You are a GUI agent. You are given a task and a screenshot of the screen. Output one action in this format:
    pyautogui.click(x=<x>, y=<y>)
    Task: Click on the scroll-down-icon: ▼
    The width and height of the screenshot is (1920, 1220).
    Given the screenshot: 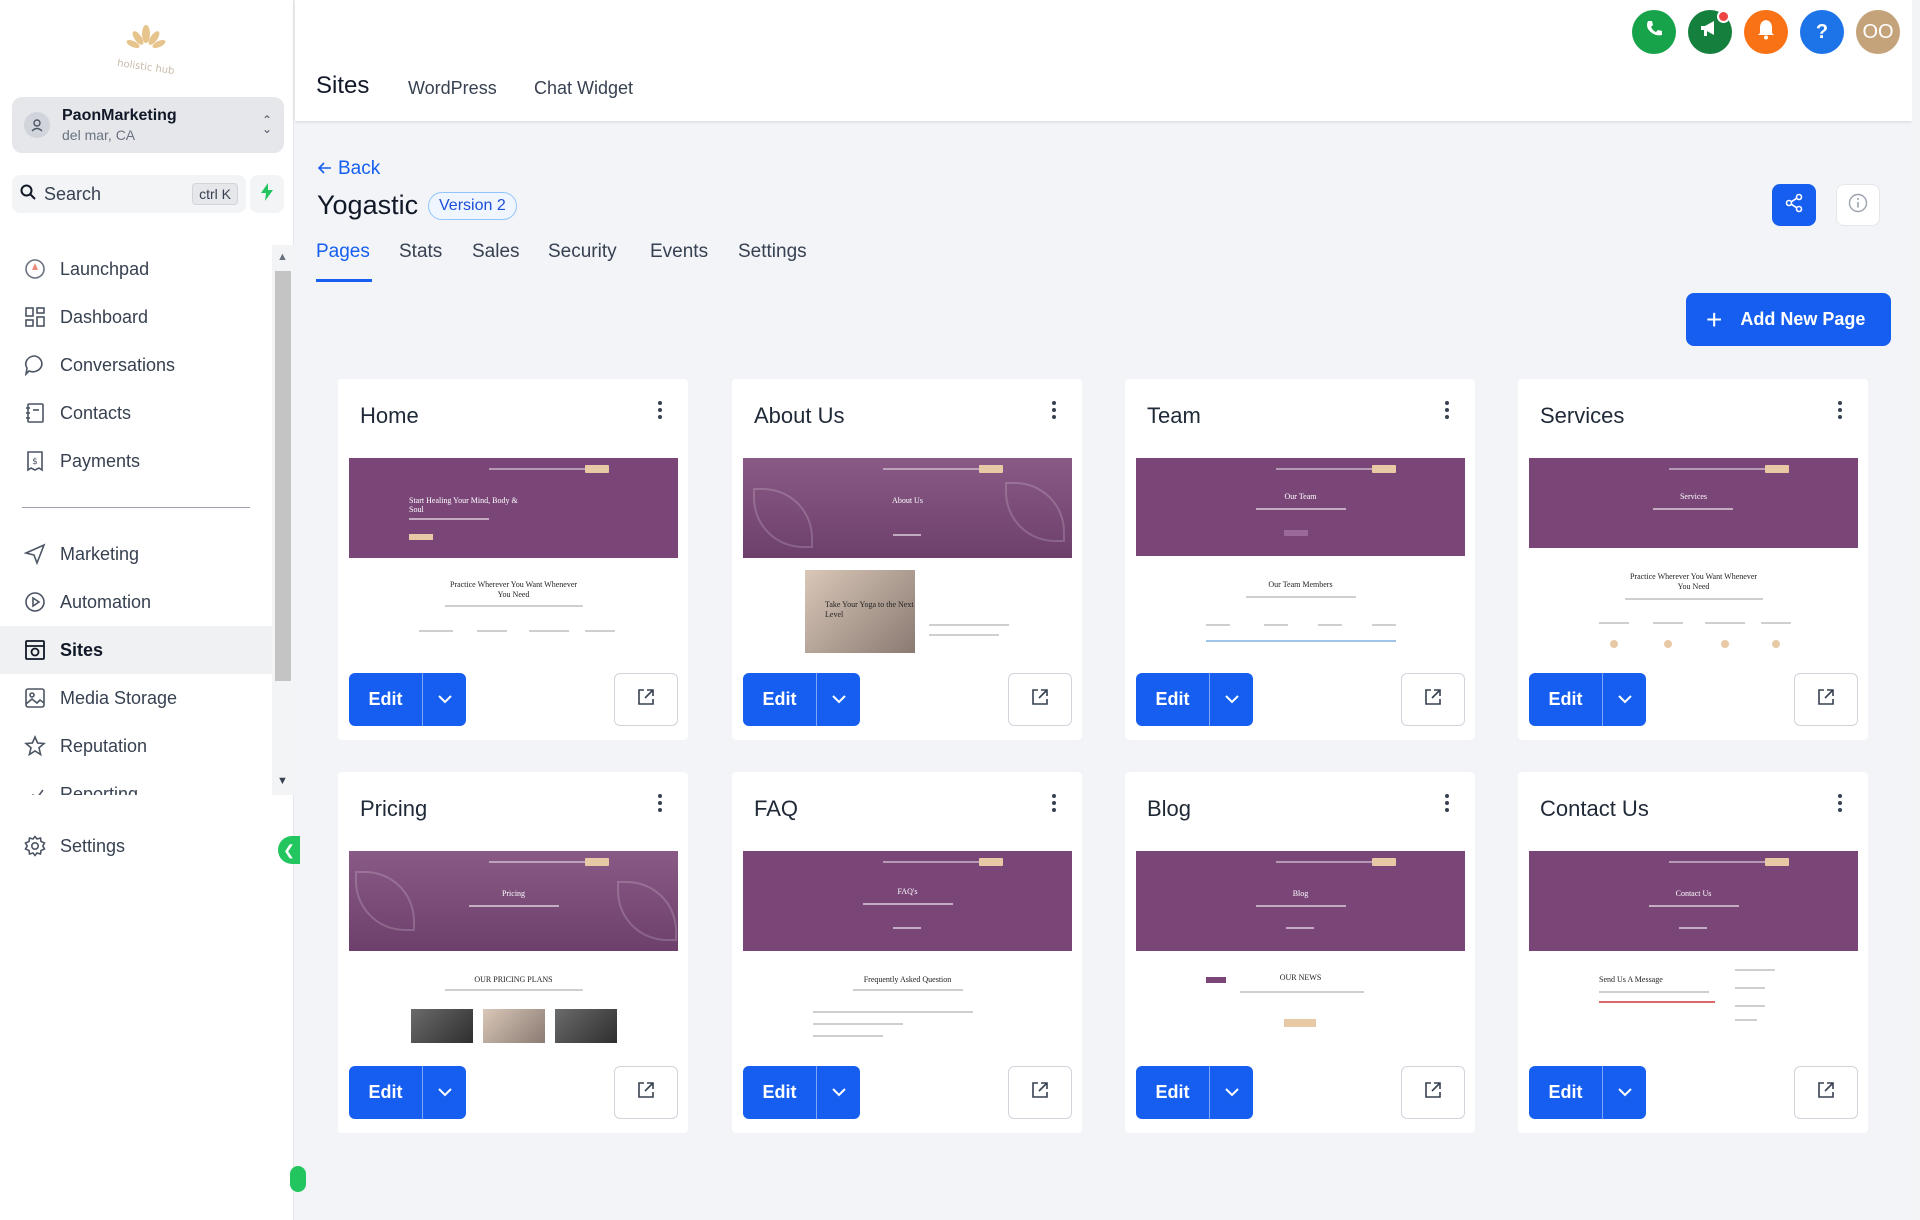 What is the action you would take?
    pyautogui.click(x=282, y=781)
    